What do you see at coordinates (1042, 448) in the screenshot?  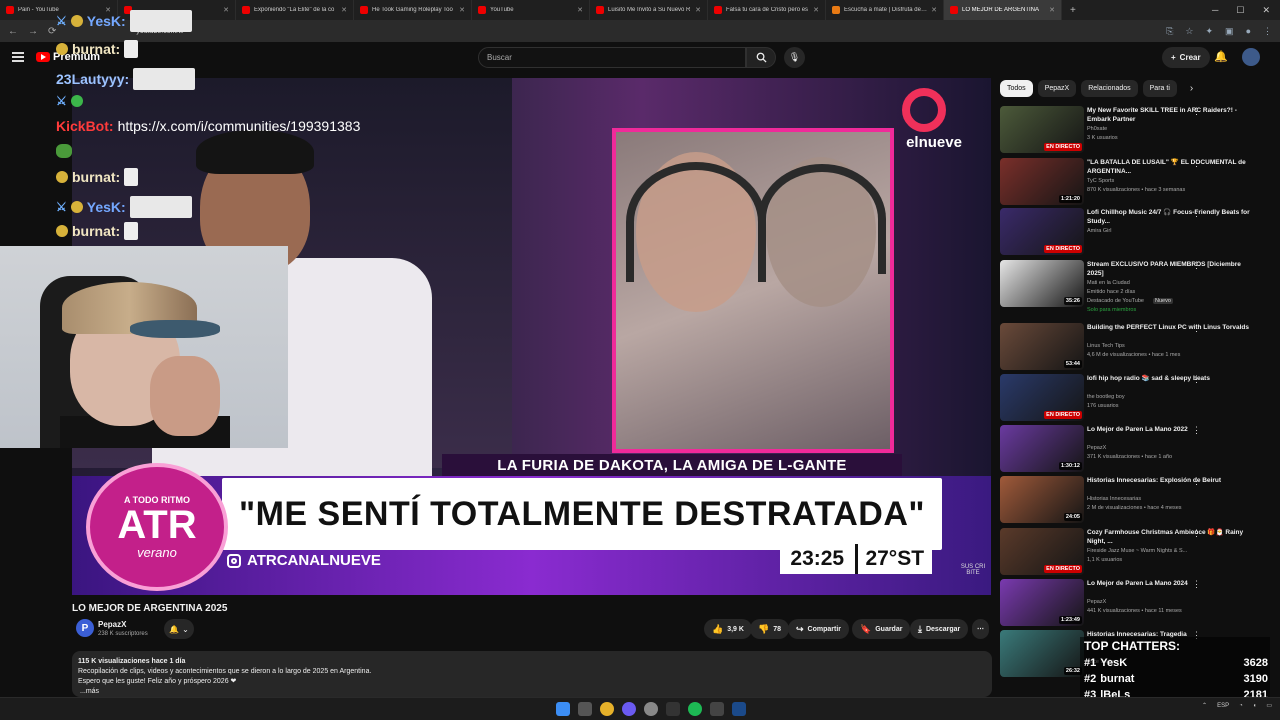 I see `video-thumbnail: 1:30:12` at bounding box center [1042, 448].